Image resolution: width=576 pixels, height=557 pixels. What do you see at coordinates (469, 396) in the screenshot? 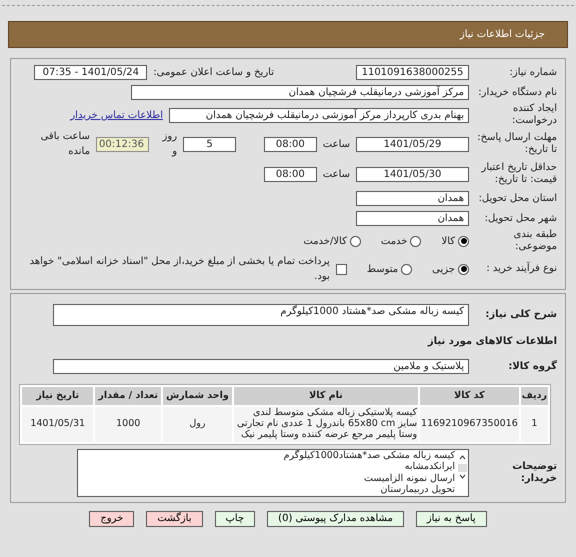
I see `column-header: کد کالا` at bounding box center [469, 396].